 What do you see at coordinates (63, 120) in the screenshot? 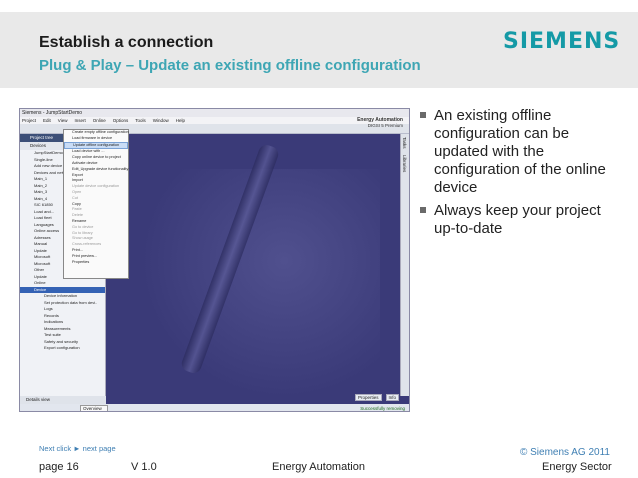
I see `menu-item: View` at bounding box center [63, 120].